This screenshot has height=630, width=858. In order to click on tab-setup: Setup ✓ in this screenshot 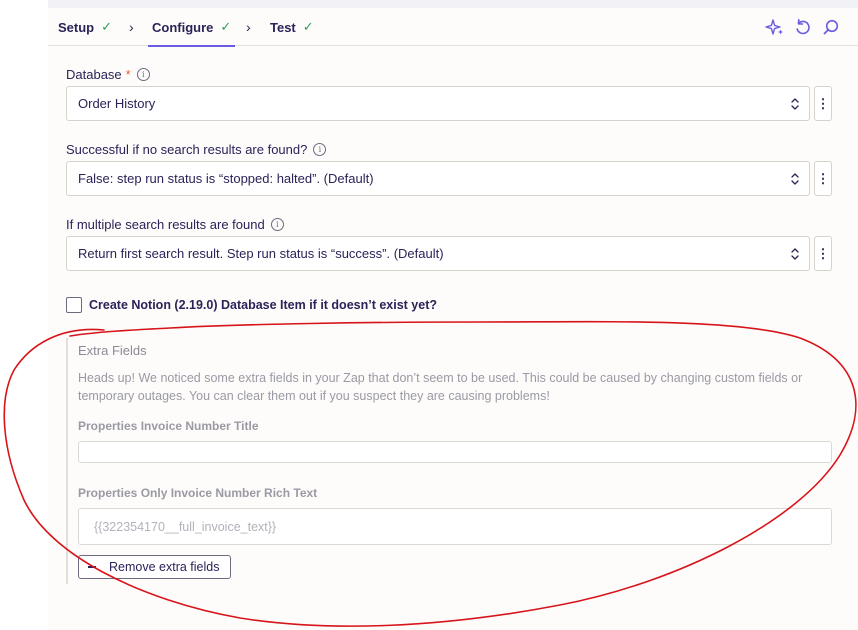, I will do `click(85, 27)`.